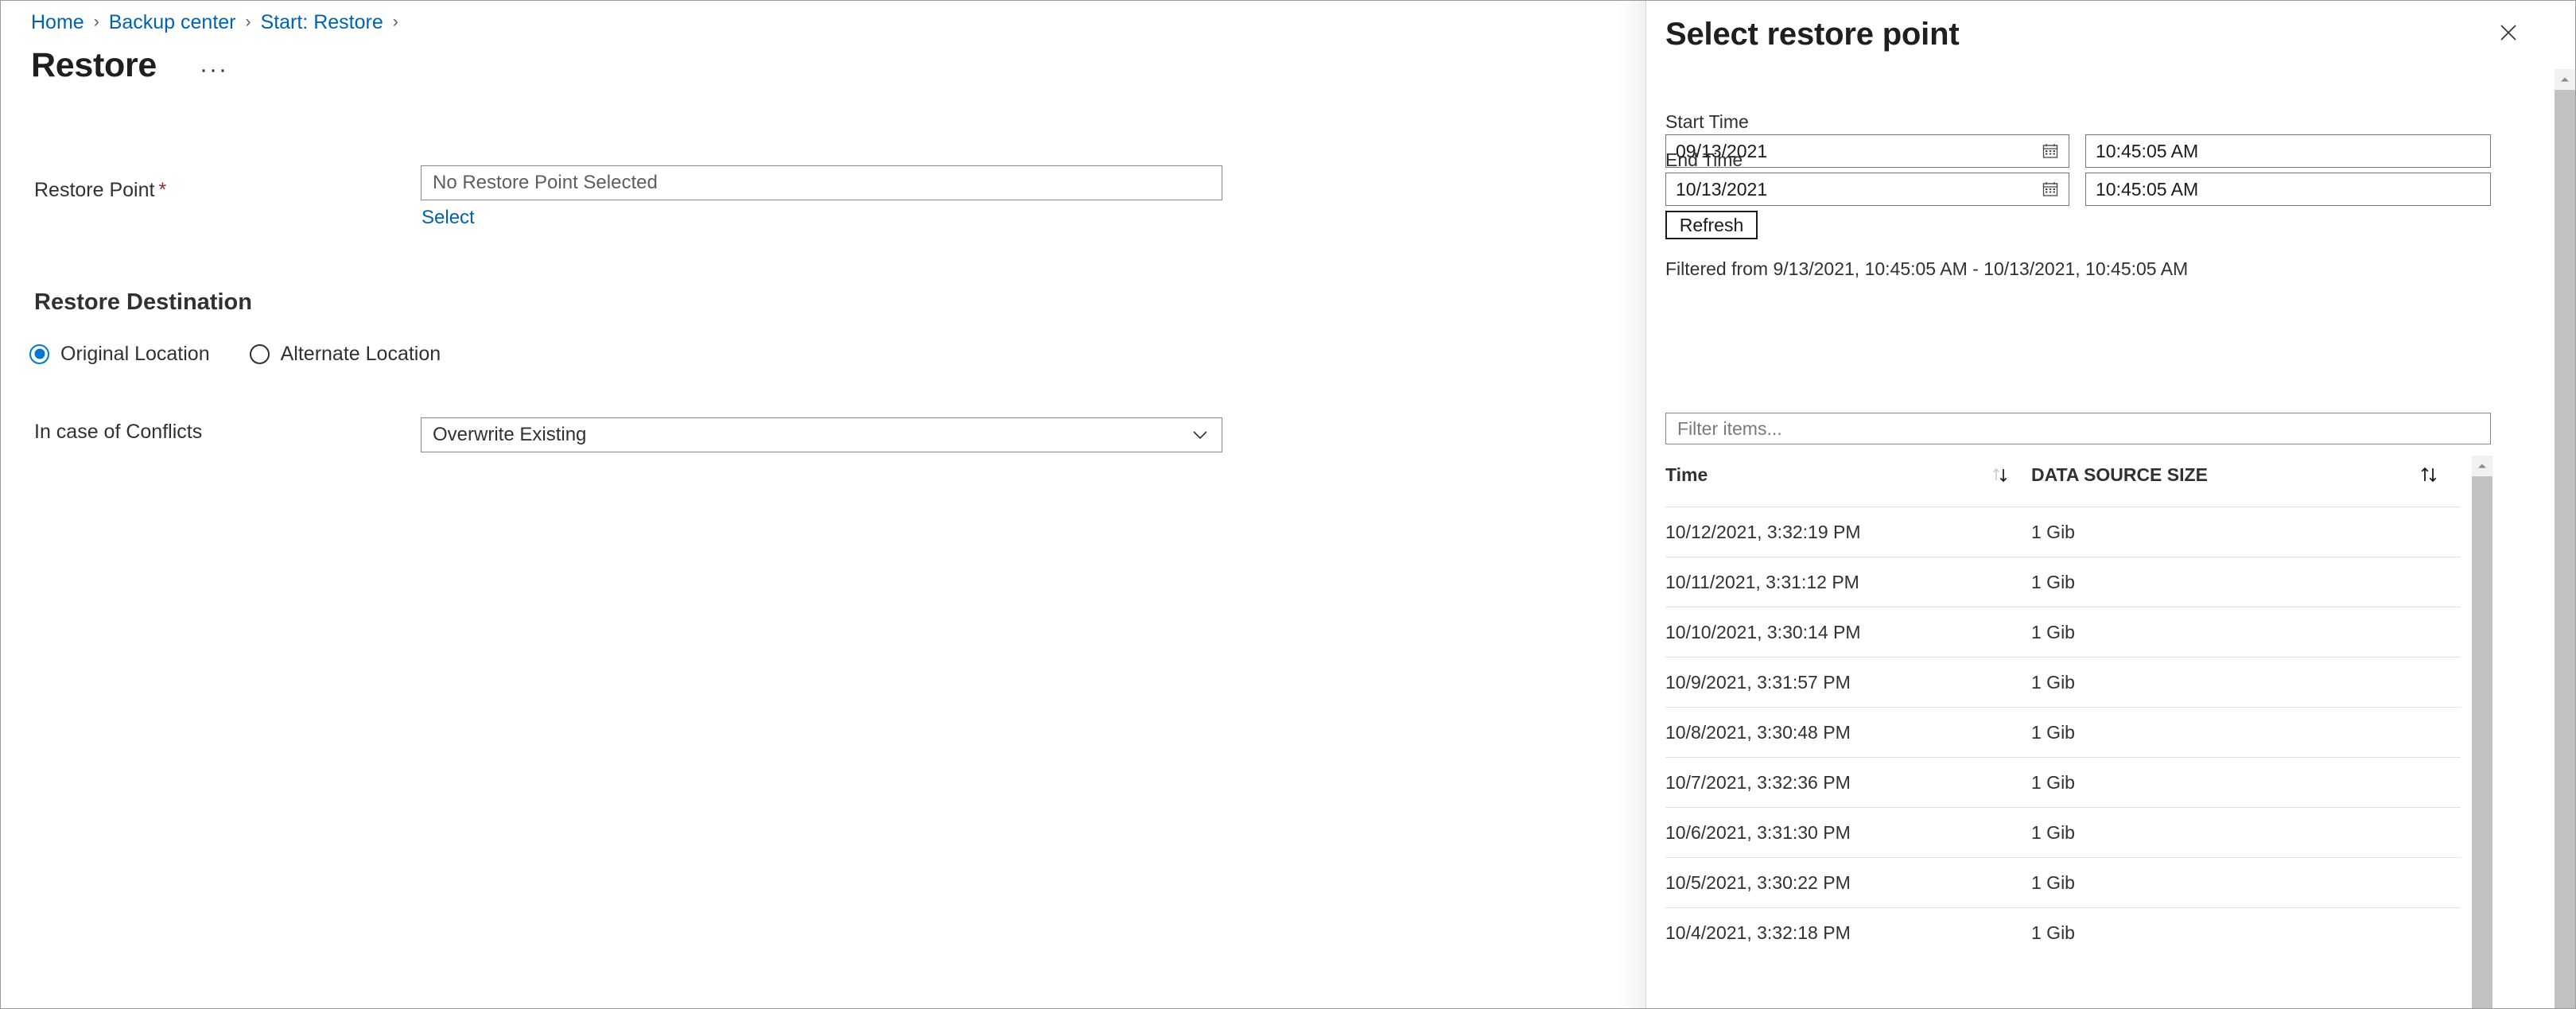 Image resolution: width=2576 pixels, height=1009 pixels. Describe the element at coordinates (1722, 189) in the screenshot. I see `end-date-value: 10/13/2021` at that location.